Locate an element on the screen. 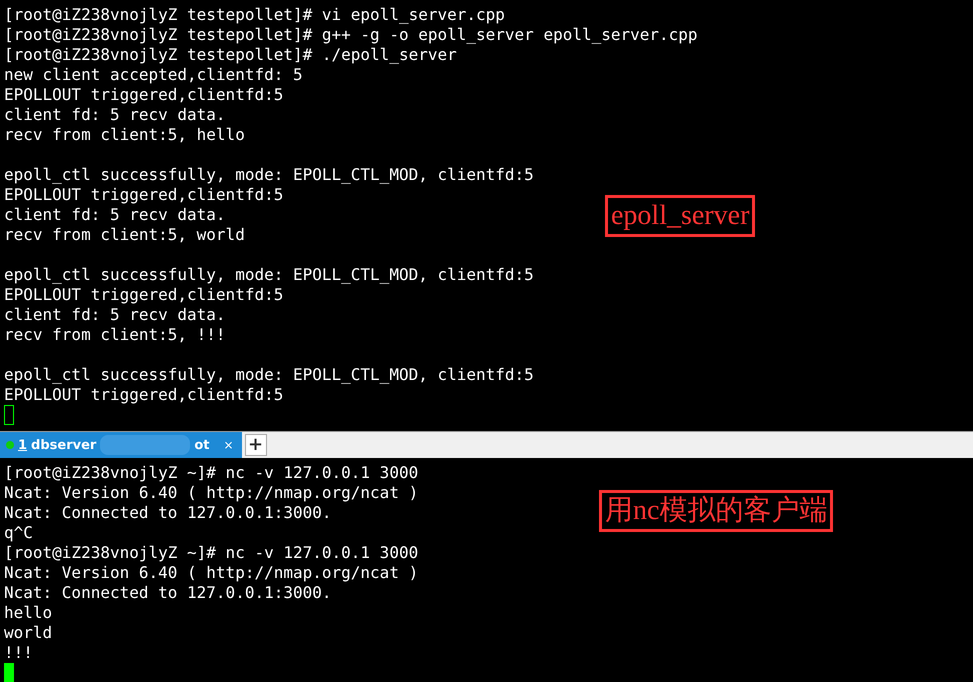 This screenshot has width=973, height=682. annotation-label: 用nc模拟的客户端 is located at coordinates (716, 511).